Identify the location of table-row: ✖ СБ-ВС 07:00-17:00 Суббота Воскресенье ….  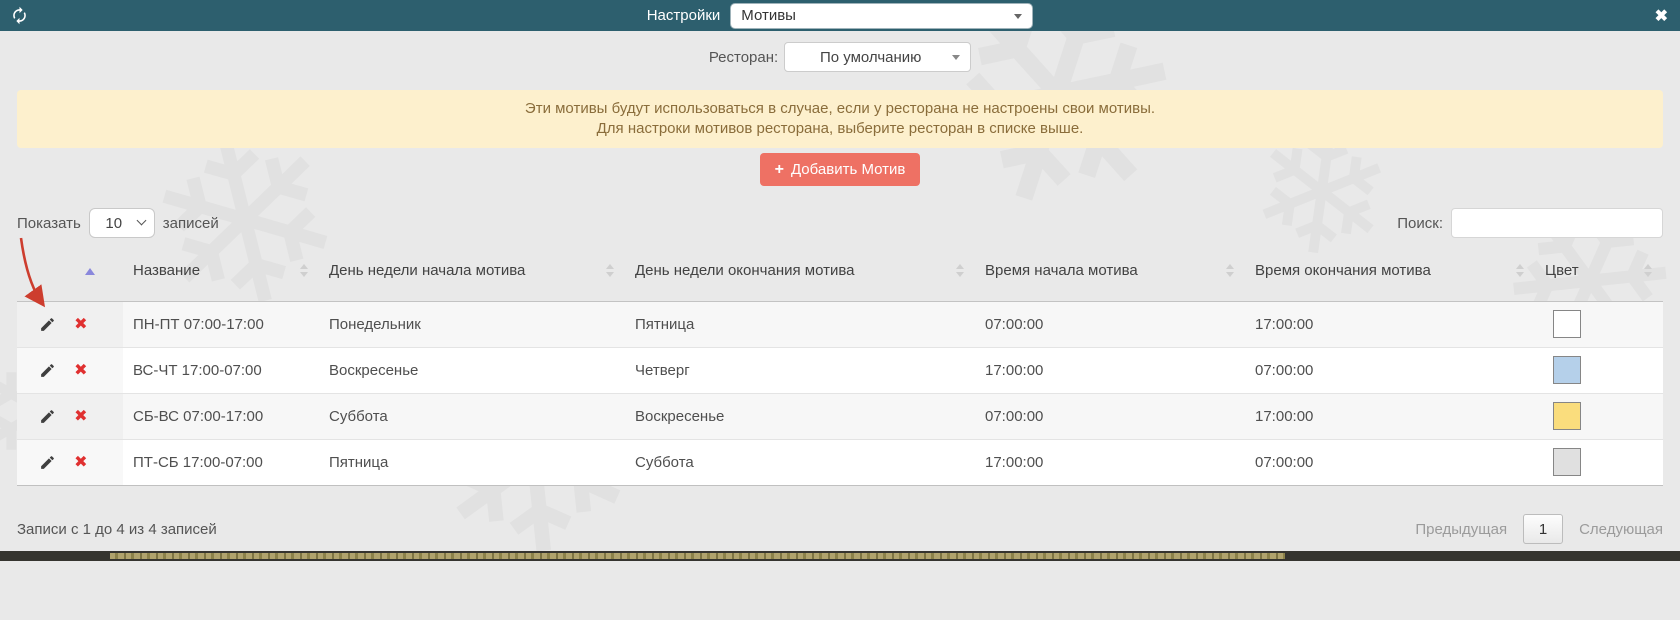
(840, 415).